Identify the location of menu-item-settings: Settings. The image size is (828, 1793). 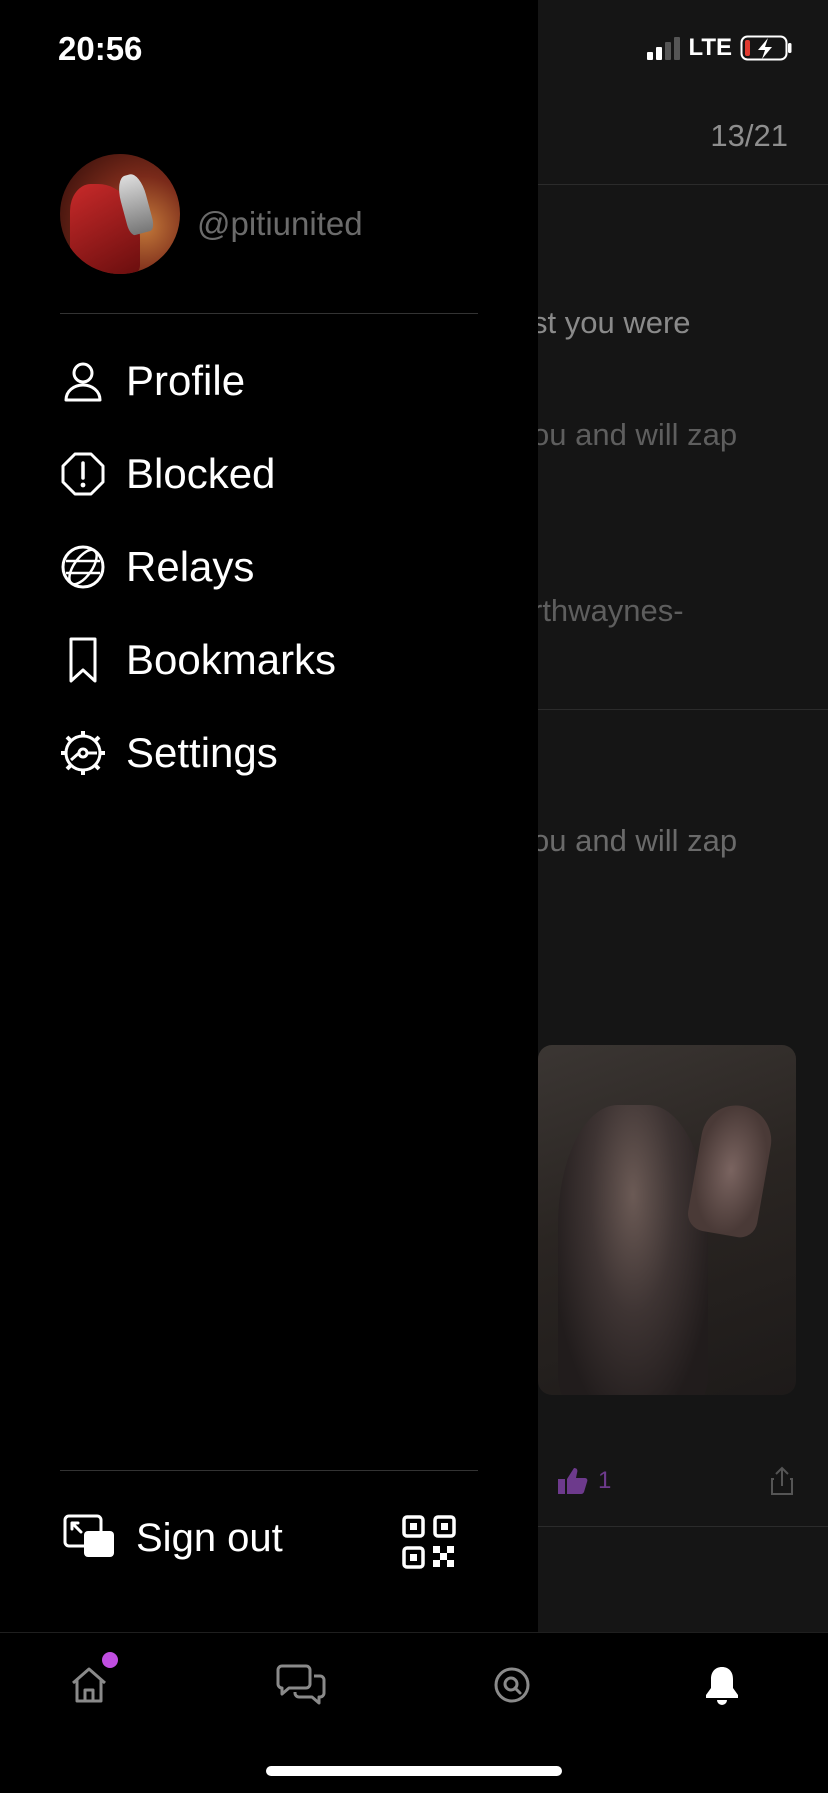
(168, 753).